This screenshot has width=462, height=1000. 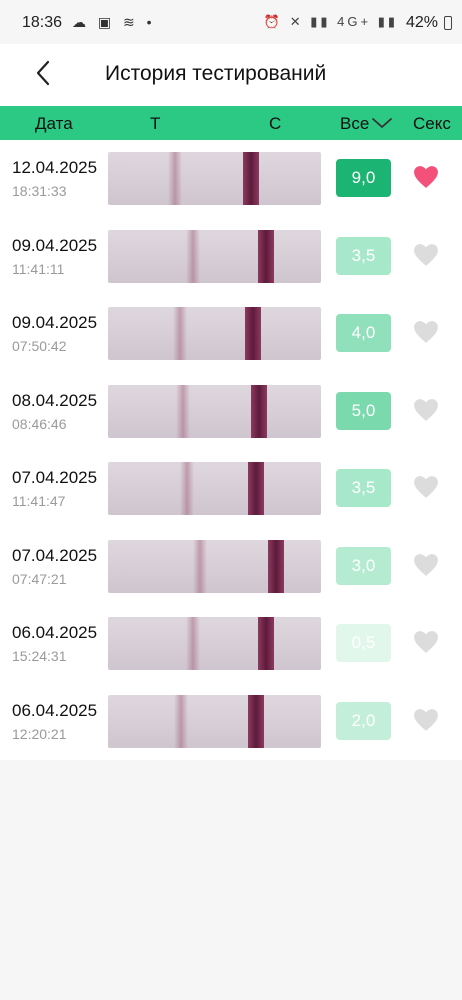 I want to click on score-badge: 5,0, so click(x=363, y=410).